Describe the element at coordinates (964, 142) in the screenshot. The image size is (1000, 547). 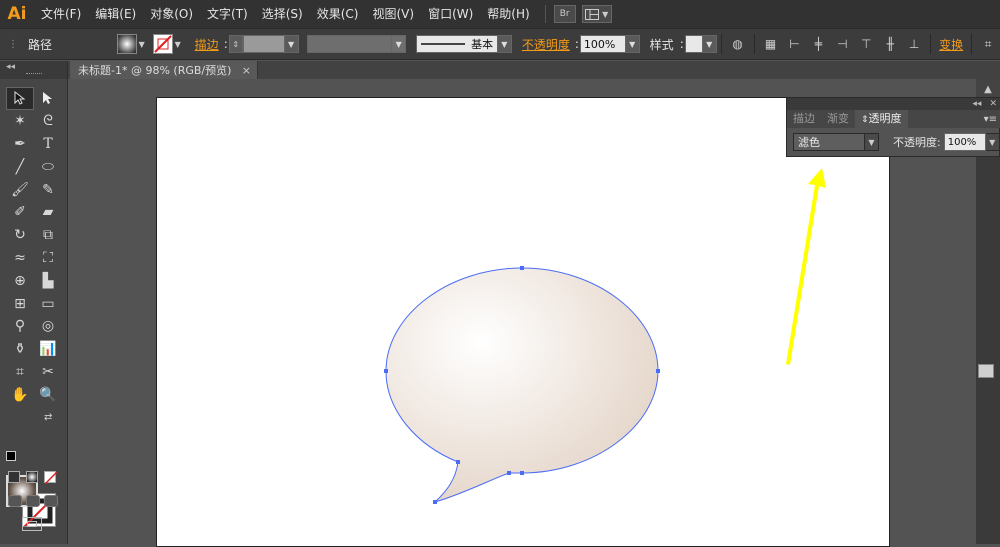
I see `panel-opacity-input: 100%` at that location.